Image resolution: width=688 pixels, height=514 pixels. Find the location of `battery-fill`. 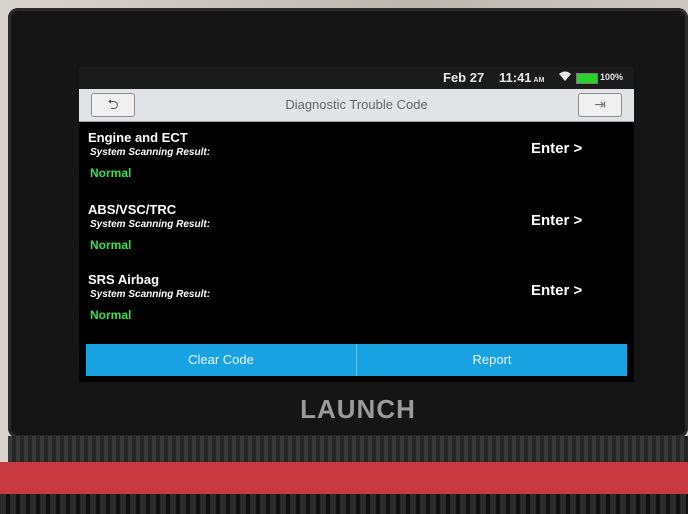

battery-fill is located at coordinates (587, 78).